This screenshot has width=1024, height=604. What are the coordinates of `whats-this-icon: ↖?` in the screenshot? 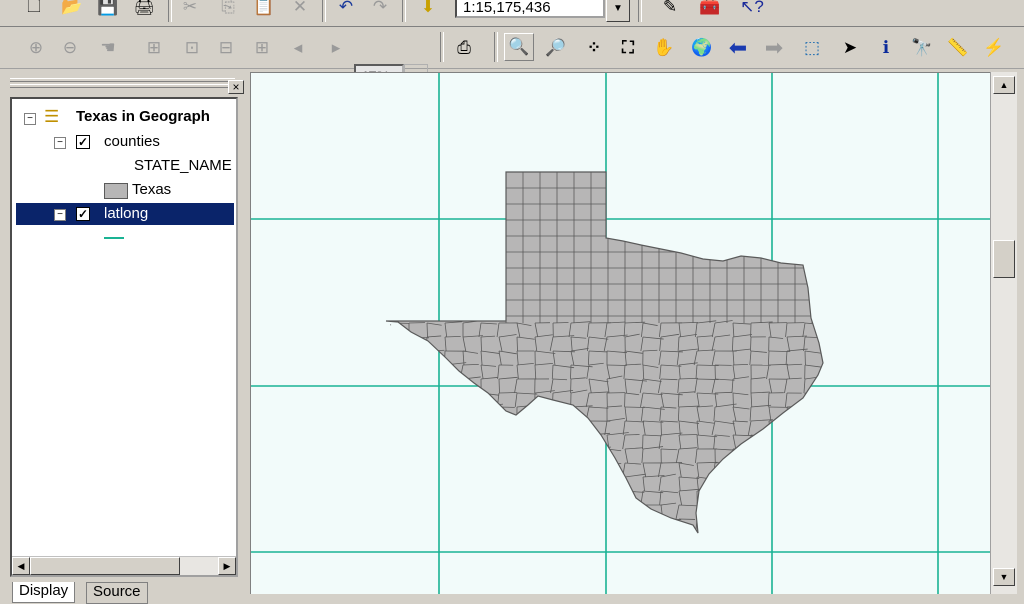 It's located at (752, 10).